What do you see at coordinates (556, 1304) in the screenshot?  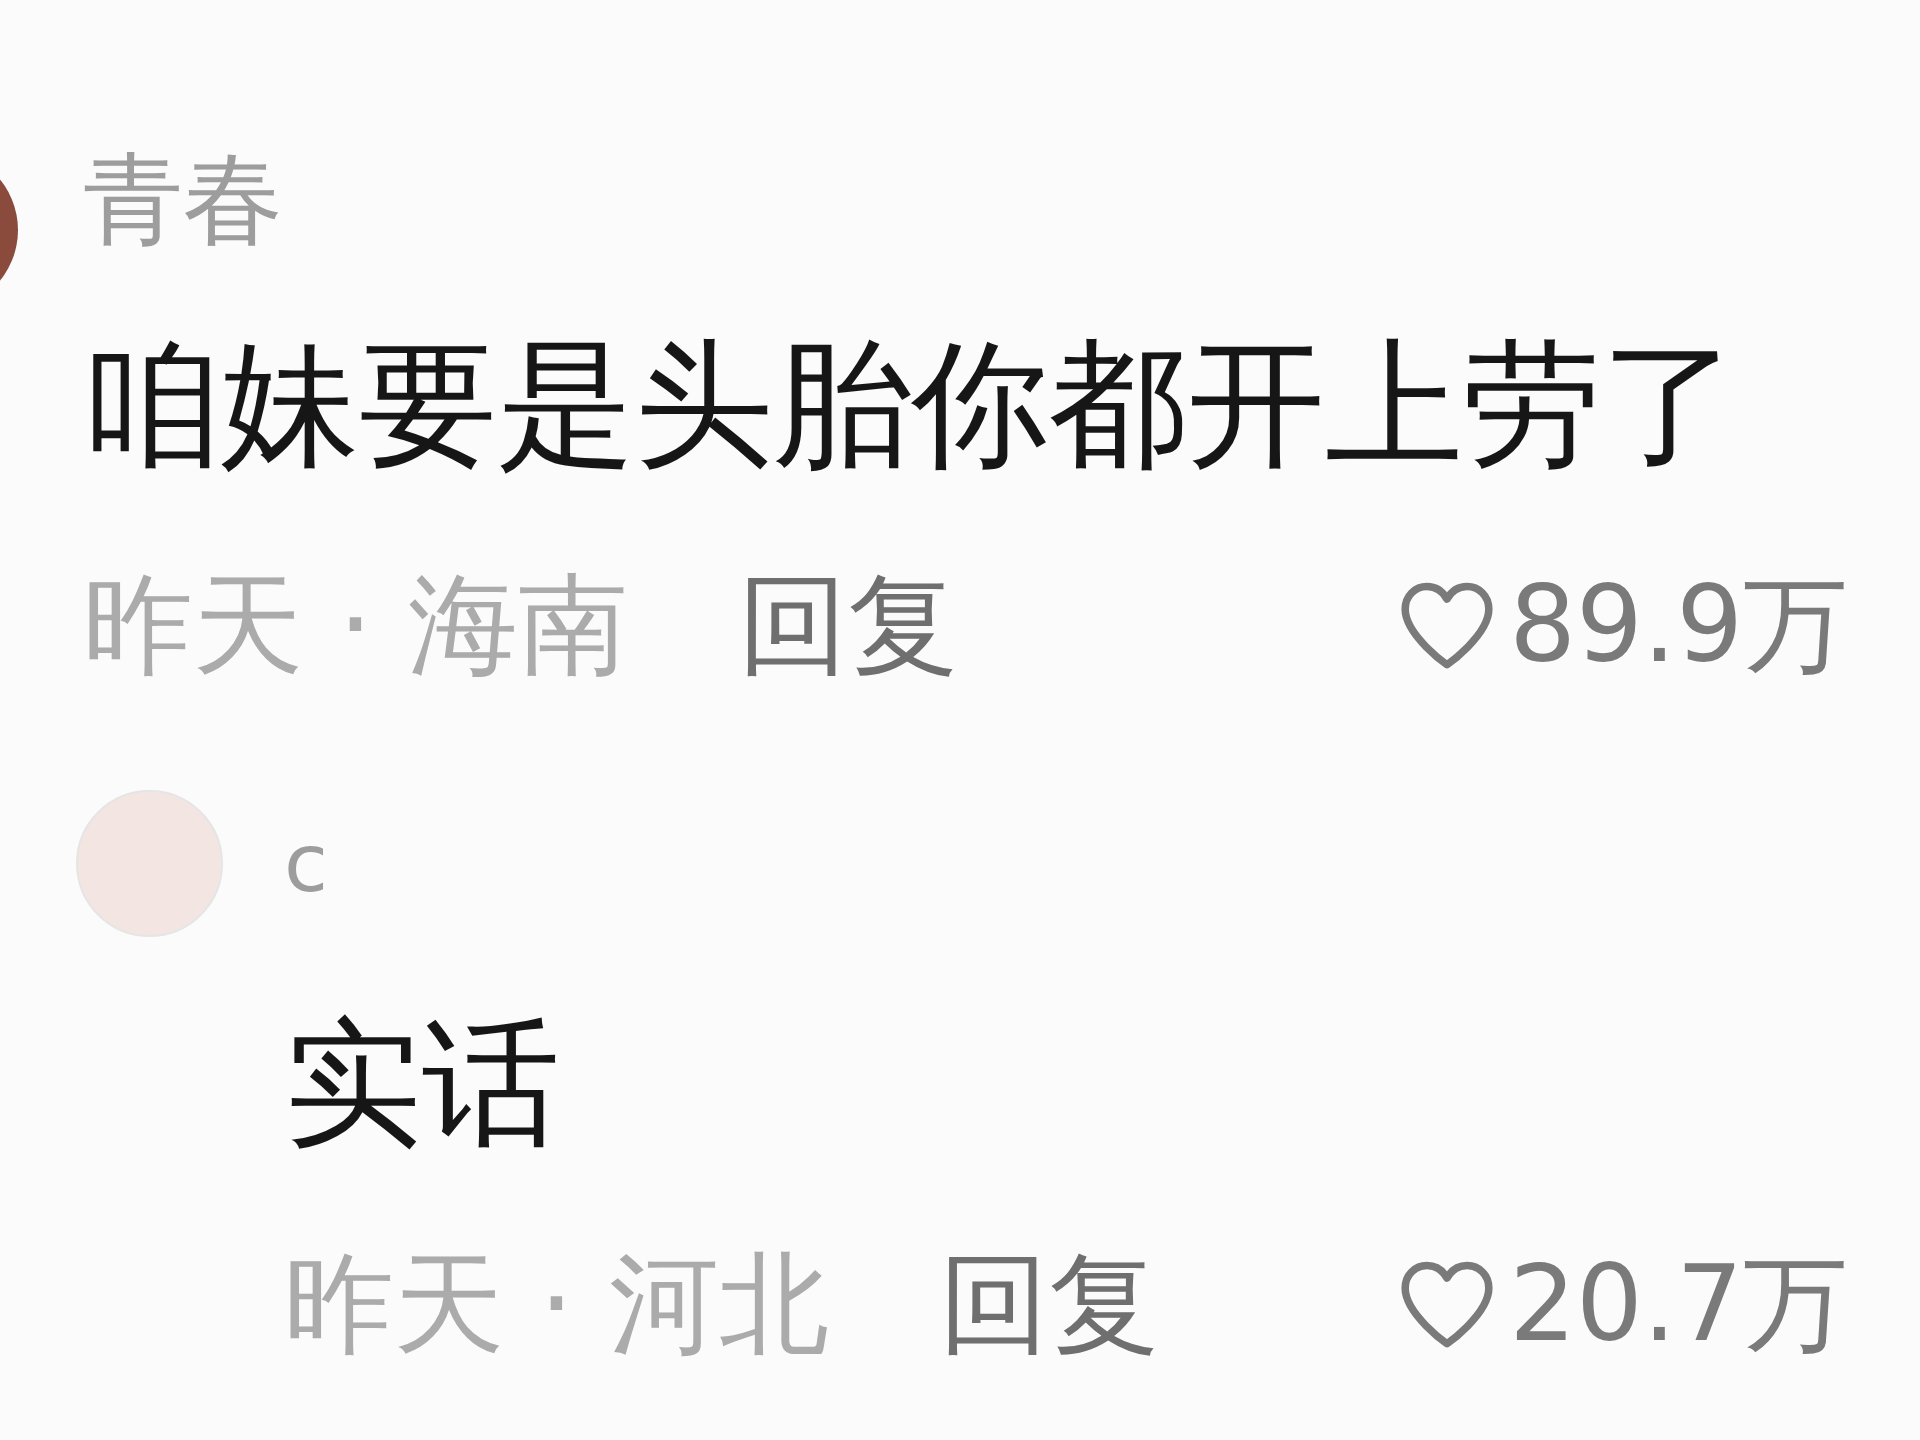 I see `time-location: 昨天 · 河北` at bounding box center [556, 1304].